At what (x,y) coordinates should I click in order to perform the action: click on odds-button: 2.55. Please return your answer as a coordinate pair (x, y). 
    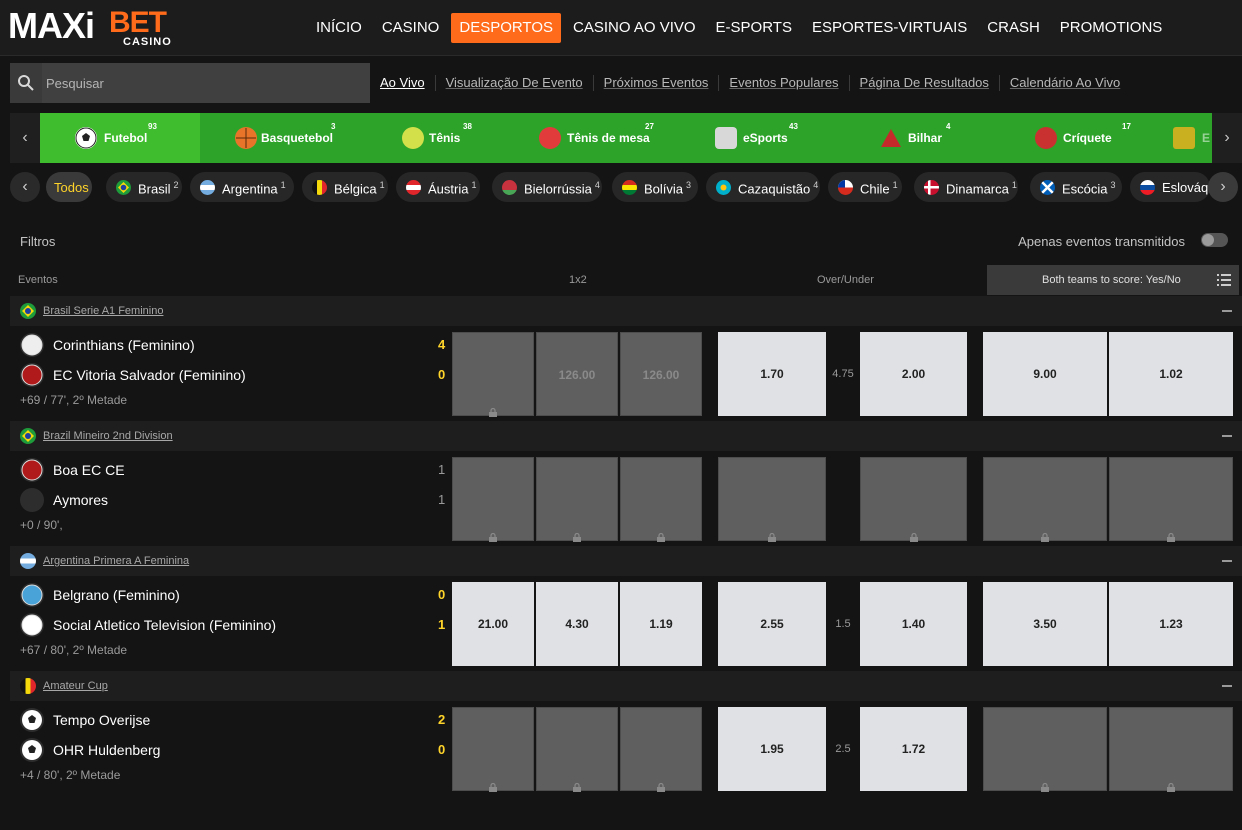
    Looking at the image, I should click on (772, 624).